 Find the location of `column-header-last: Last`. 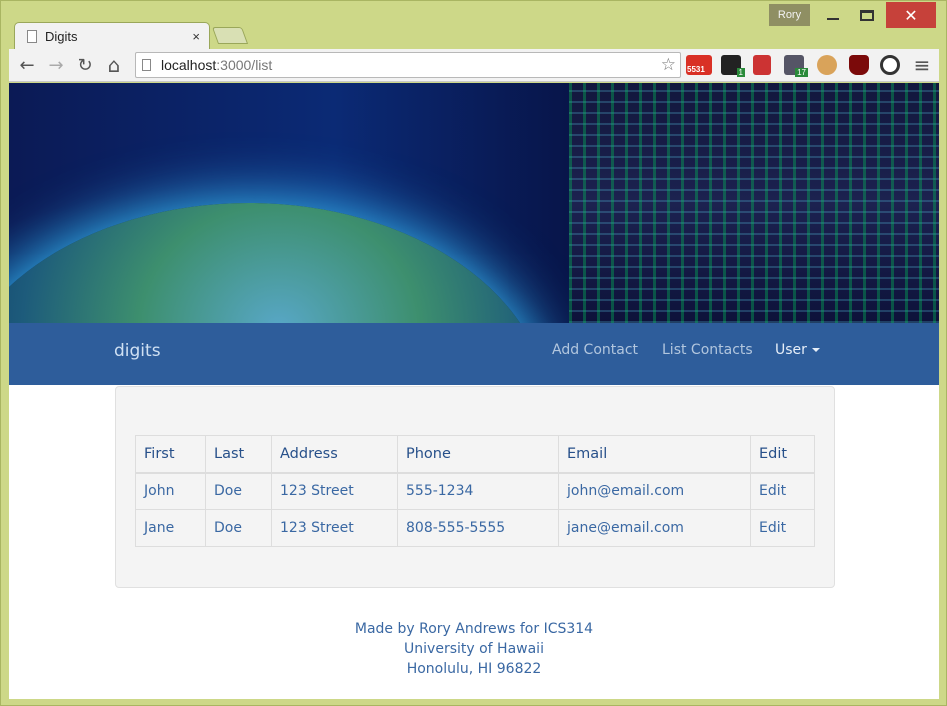

column-header-last: Last is located at coordinates (238, 454).